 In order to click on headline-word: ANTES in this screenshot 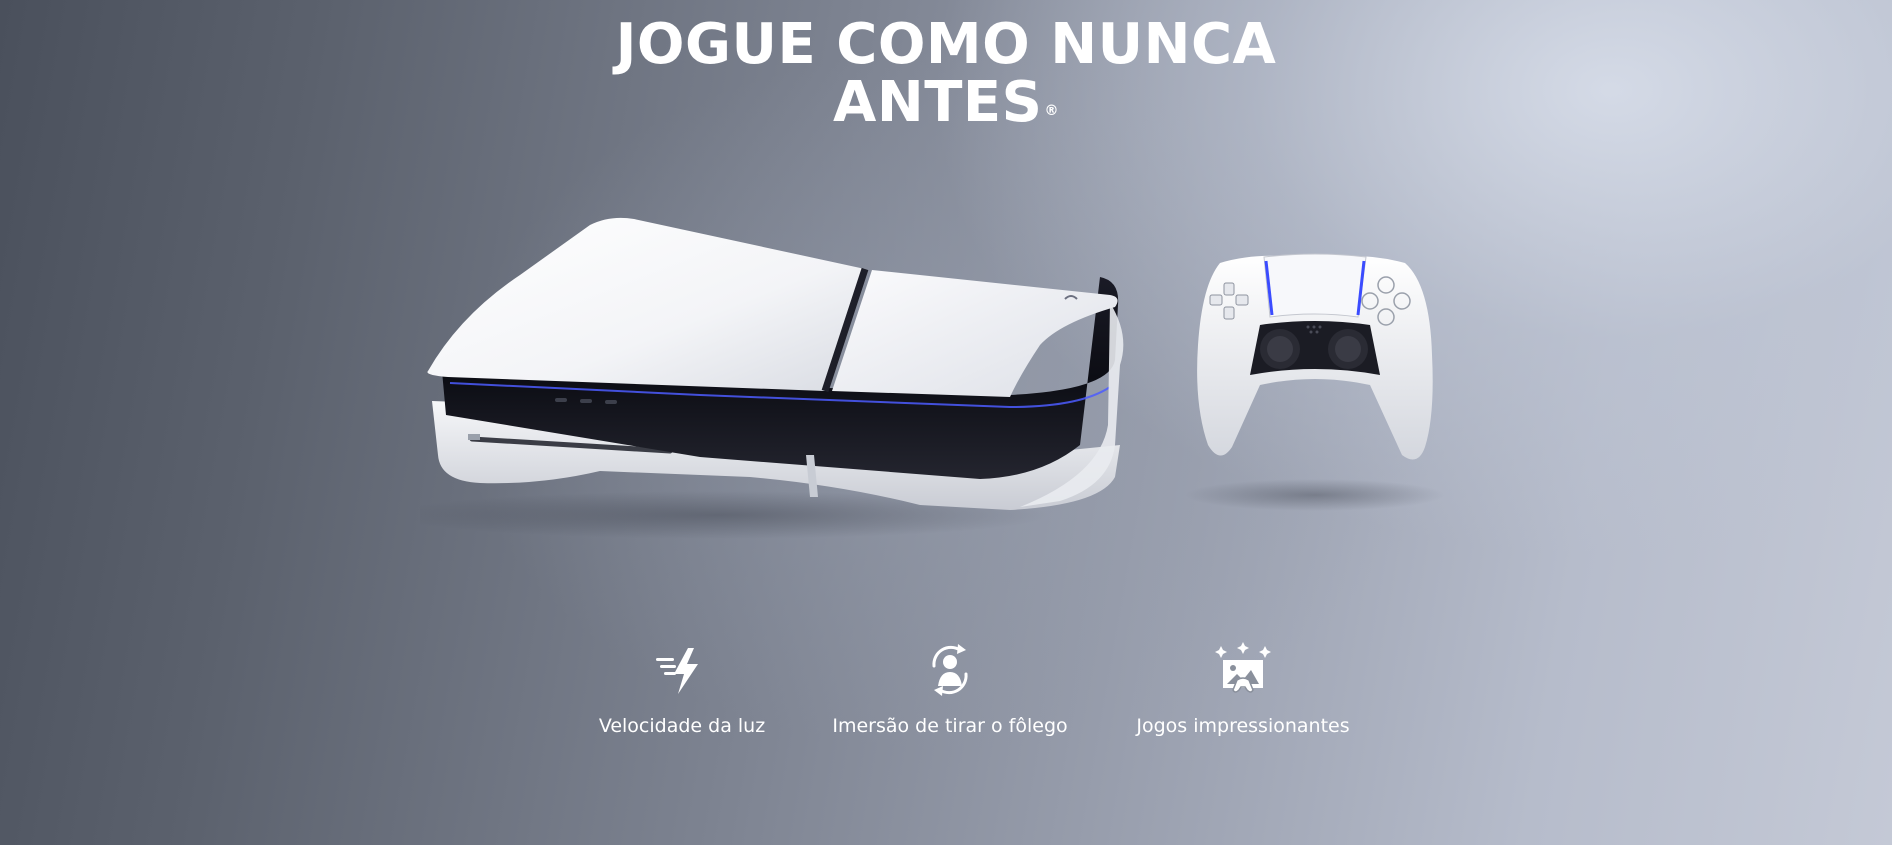, I will do `click(938, 102)`.